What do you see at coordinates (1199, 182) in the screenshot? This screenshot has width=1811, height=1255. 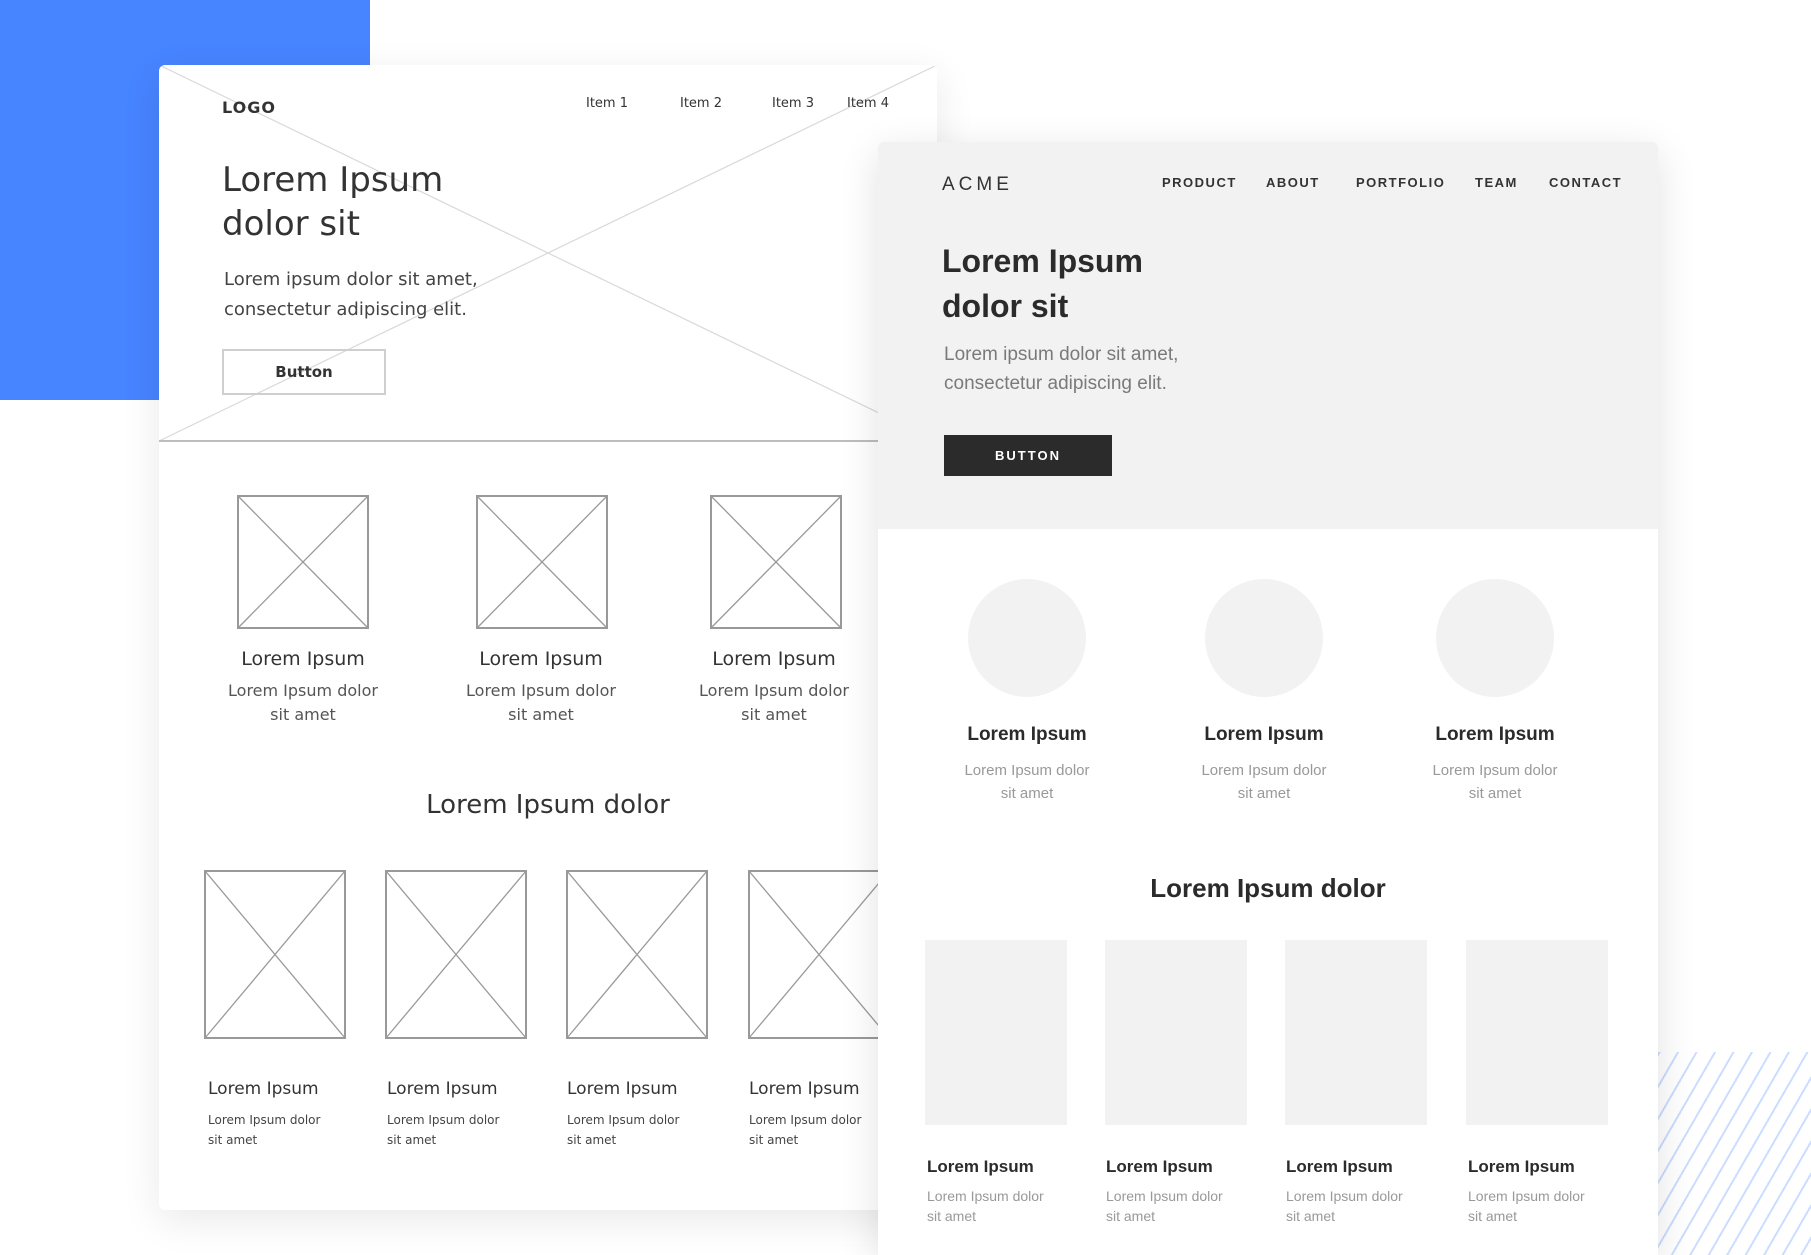 I see `nav-item-product: PRODUCT` at bounding box center [1199, 182].